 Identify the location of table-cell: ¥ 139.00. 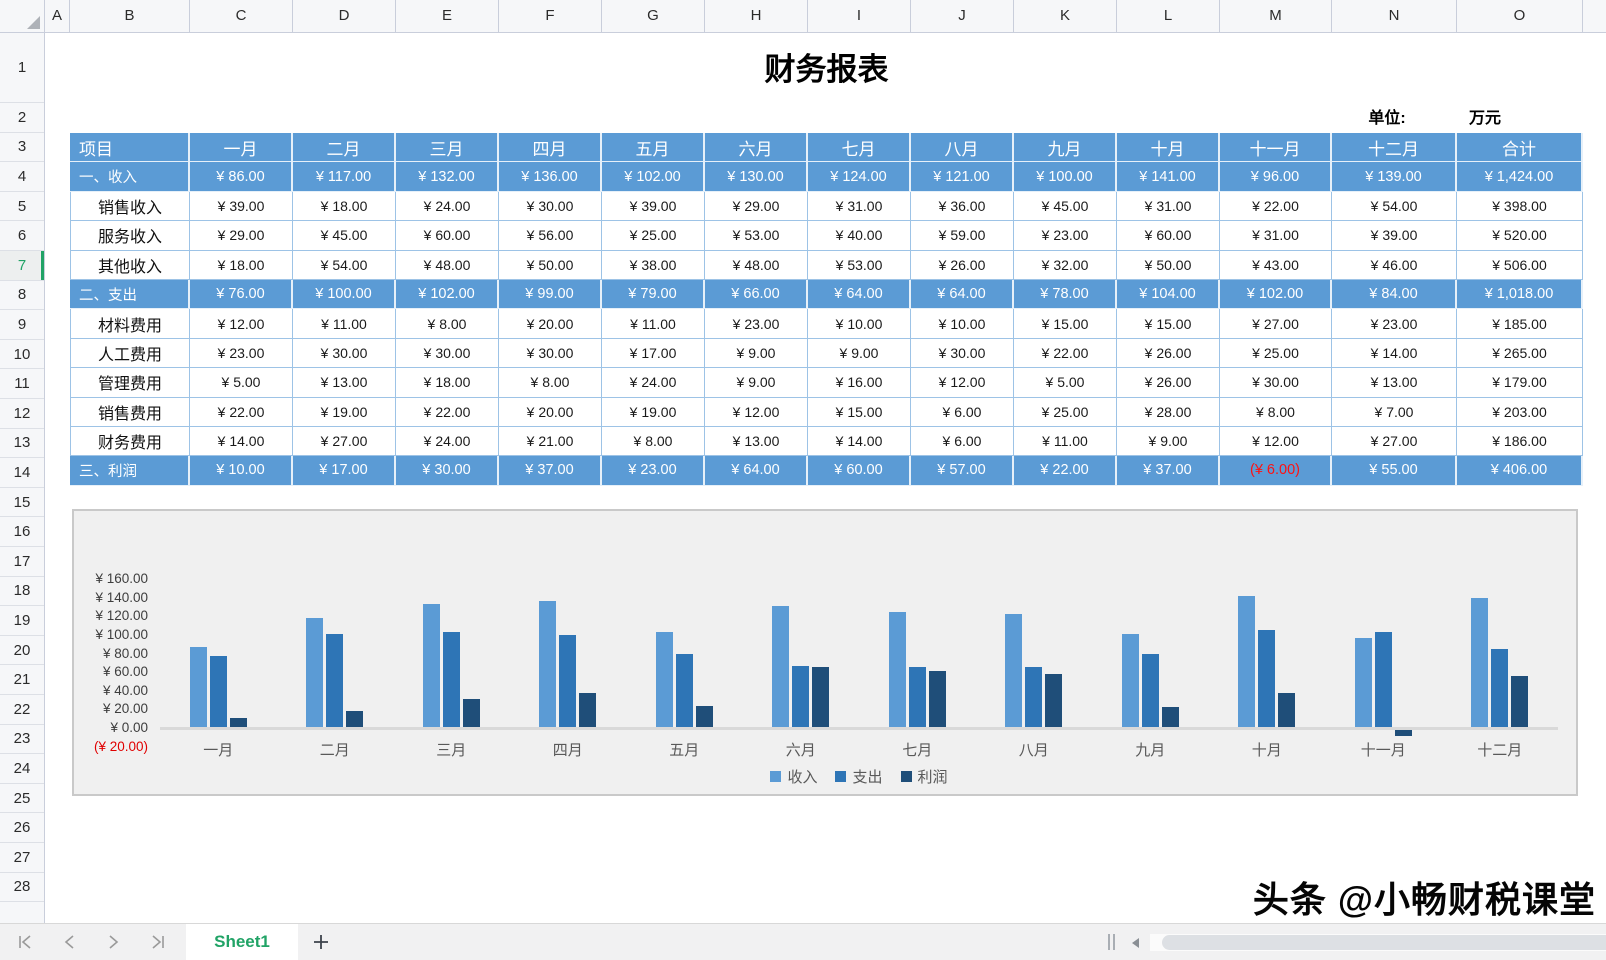
(1394, 177).